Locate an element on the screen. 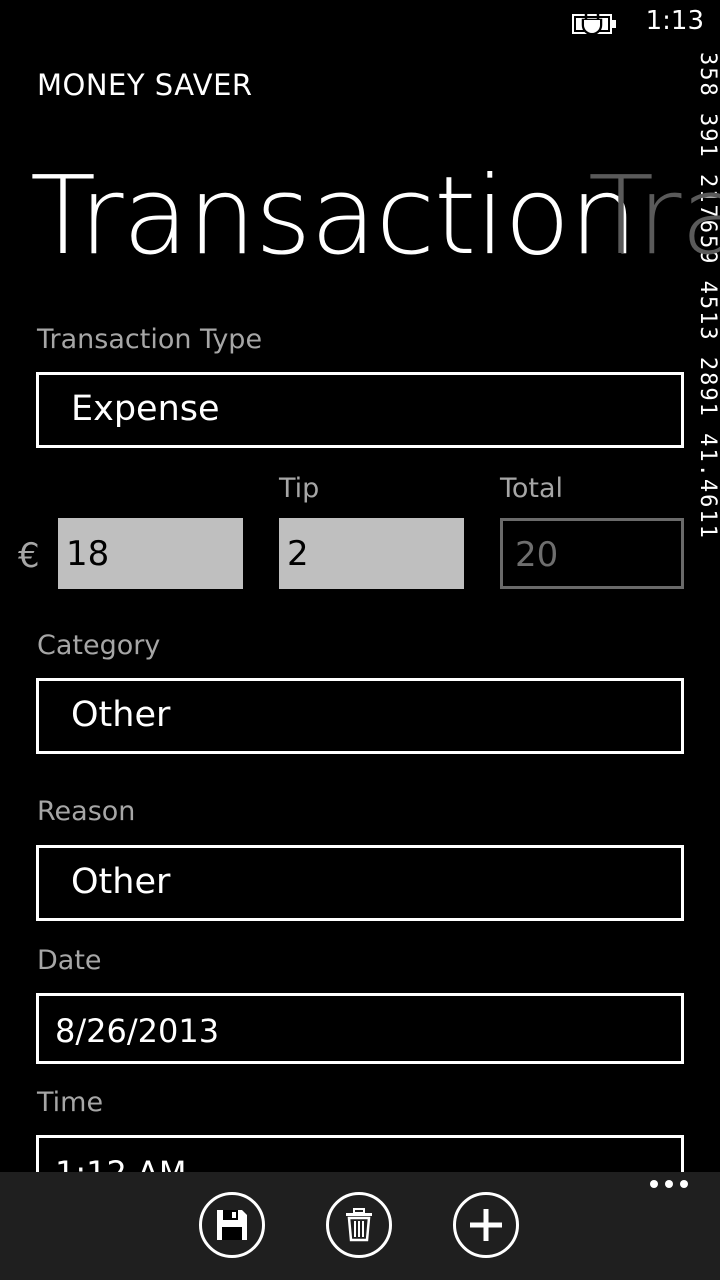 This screenshot has height=1280, width=720. currency-symbol: € is located at coordinates (29, 556).